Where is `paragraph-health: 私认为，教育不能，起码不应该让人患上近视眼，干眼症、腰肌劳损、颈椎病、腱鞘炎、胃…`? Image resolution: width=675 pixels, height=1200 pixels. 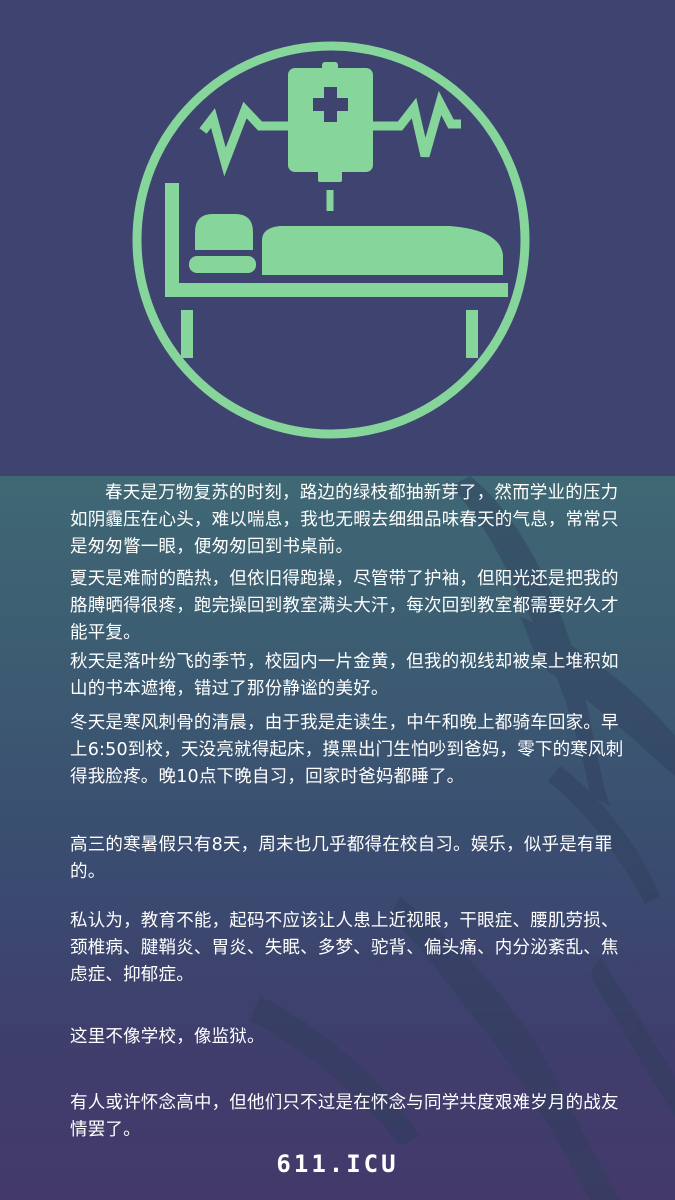 paragraph-health: 私认为，教育不能，起码不应该让人患上近视眼，干眼症、腰肌劳损、颈椎病、腱鞘炎、胃… is located at coordinates (344, 948).